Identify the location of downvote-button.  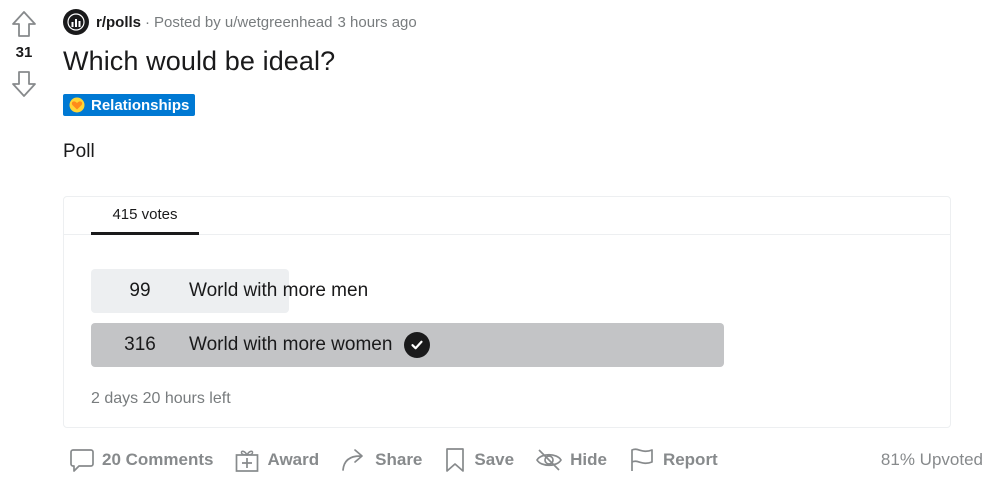
(24, 84).